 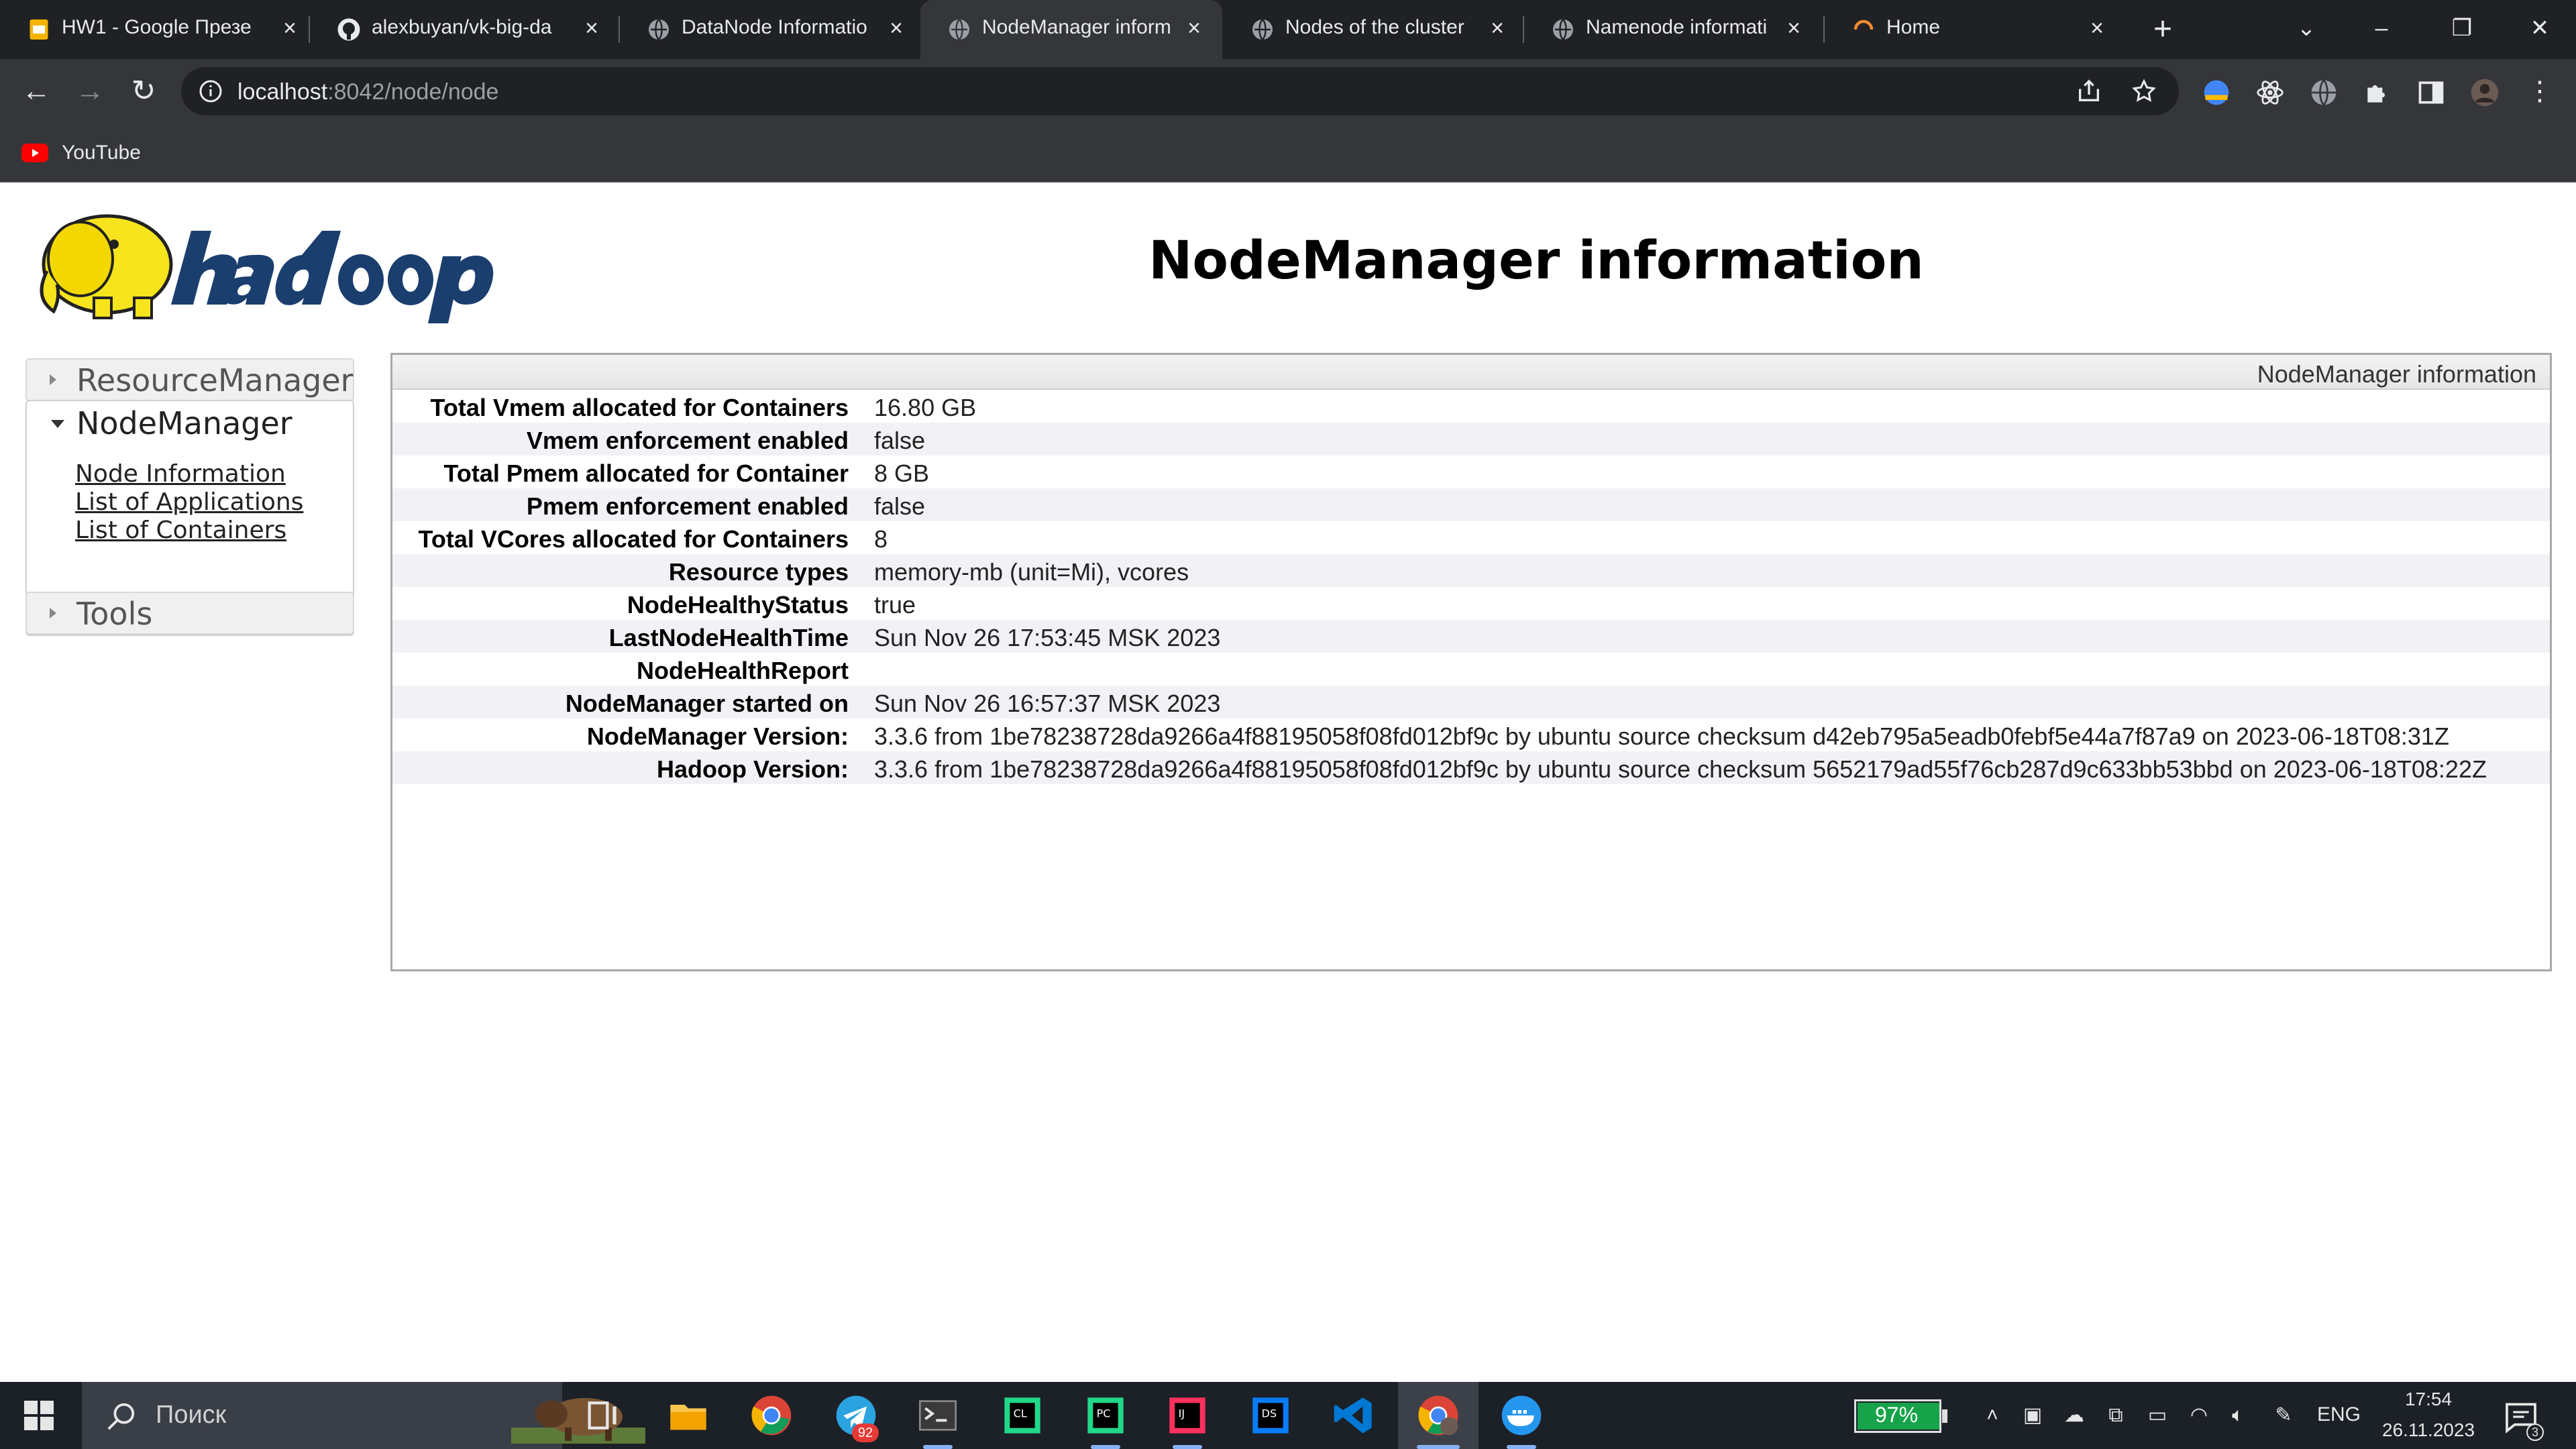 I want to click on url-host: localhost, so click(x=282, y=92).